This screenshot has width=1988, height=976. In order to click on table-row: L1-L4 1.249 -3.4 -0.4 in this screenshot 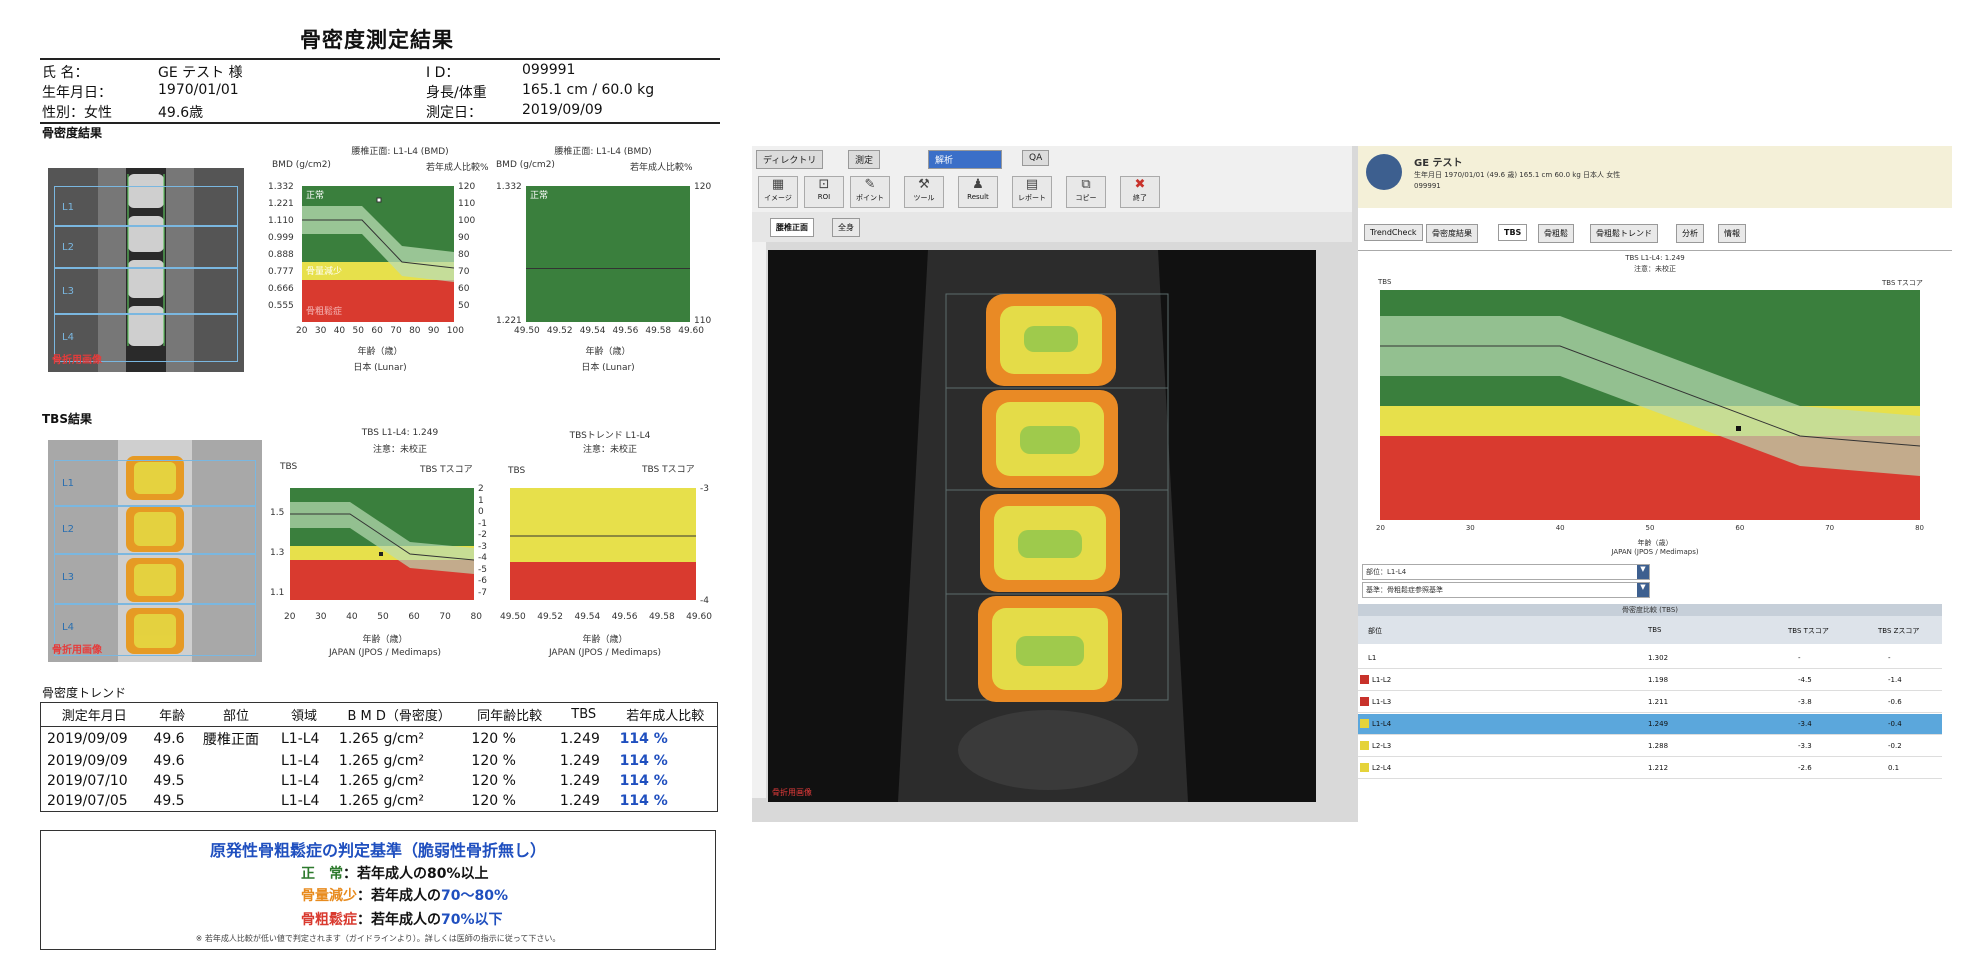, I will do `click(1650, 724)`.